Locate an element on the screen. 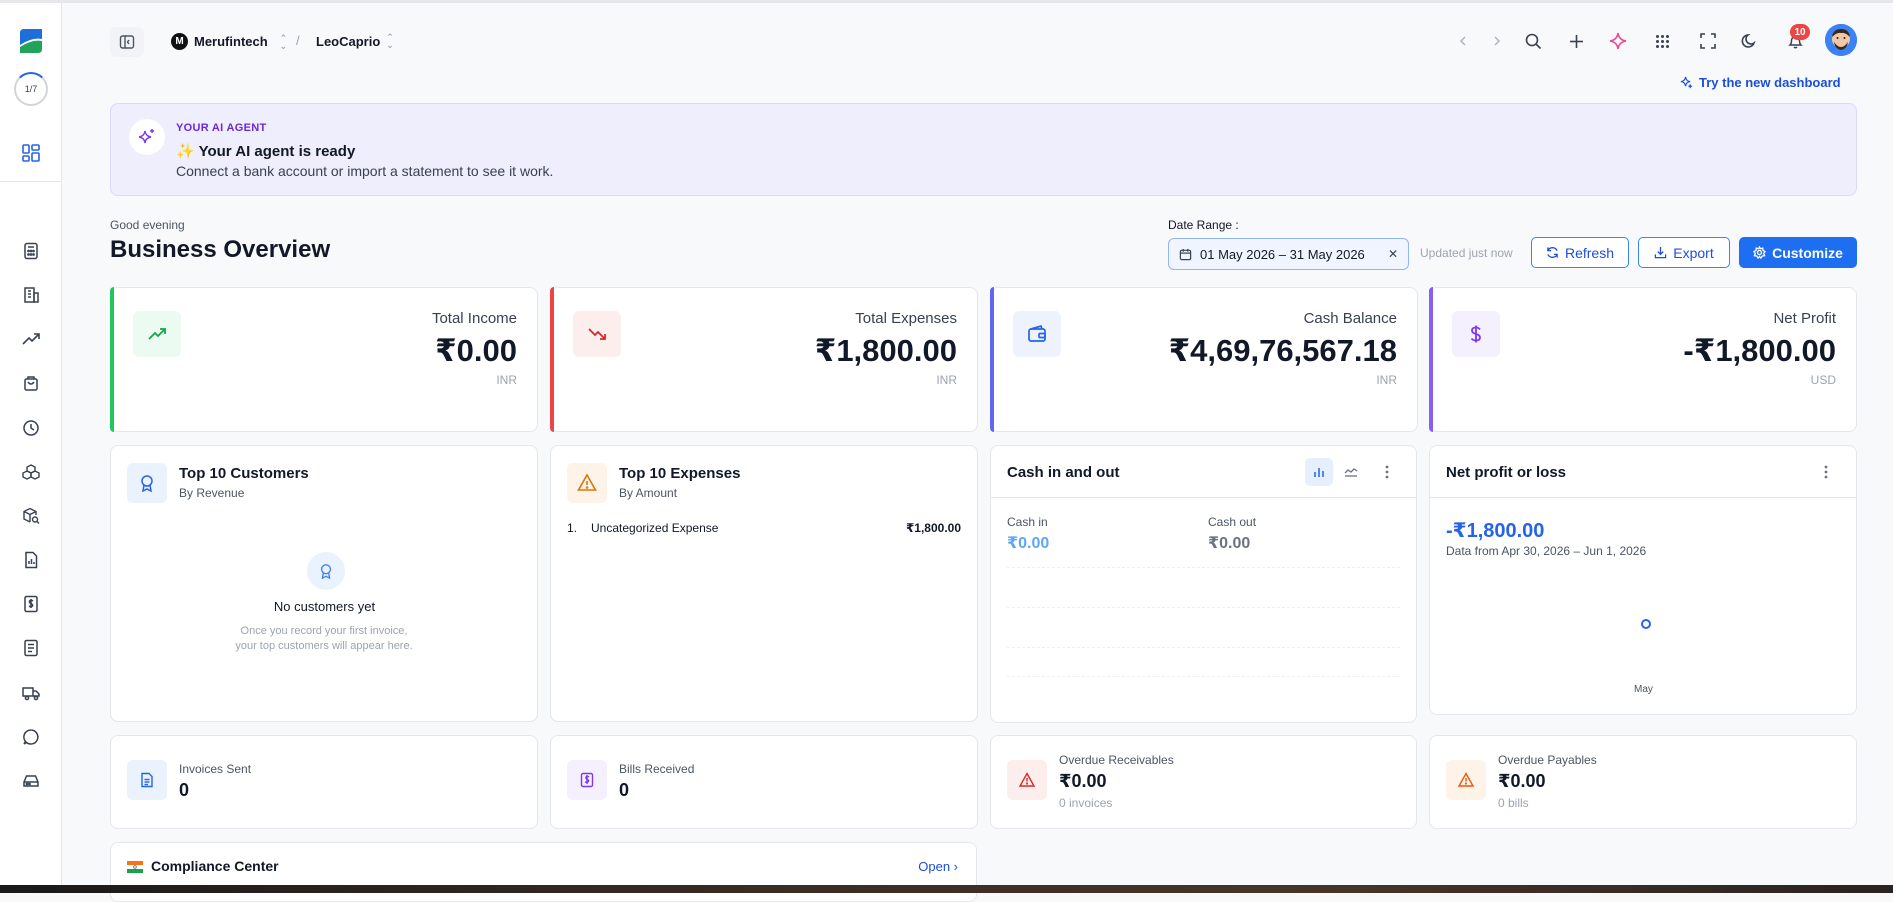 This screenshot has width=1893, height=902. kpi-value: ₹4,69,76,567.18 is located at coordinates (1282, 350).